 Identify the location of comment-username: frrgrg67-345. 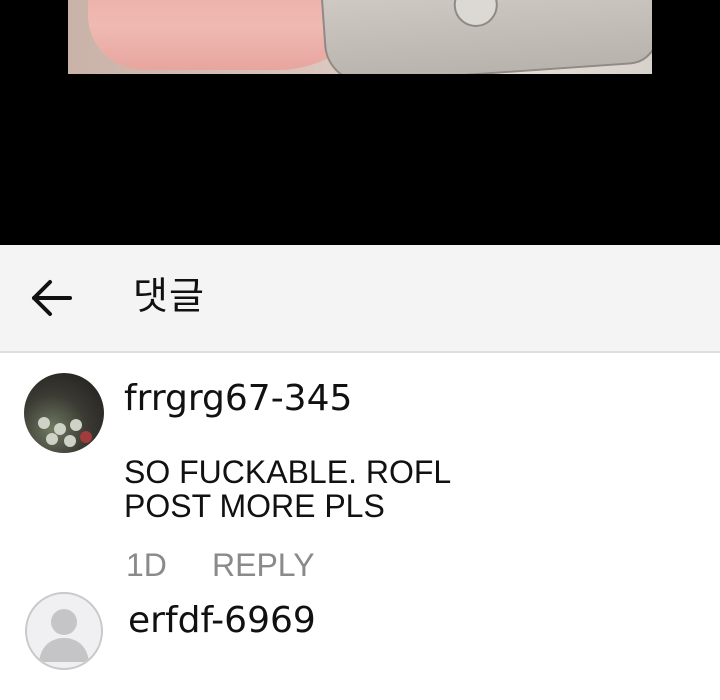
(238, 399).